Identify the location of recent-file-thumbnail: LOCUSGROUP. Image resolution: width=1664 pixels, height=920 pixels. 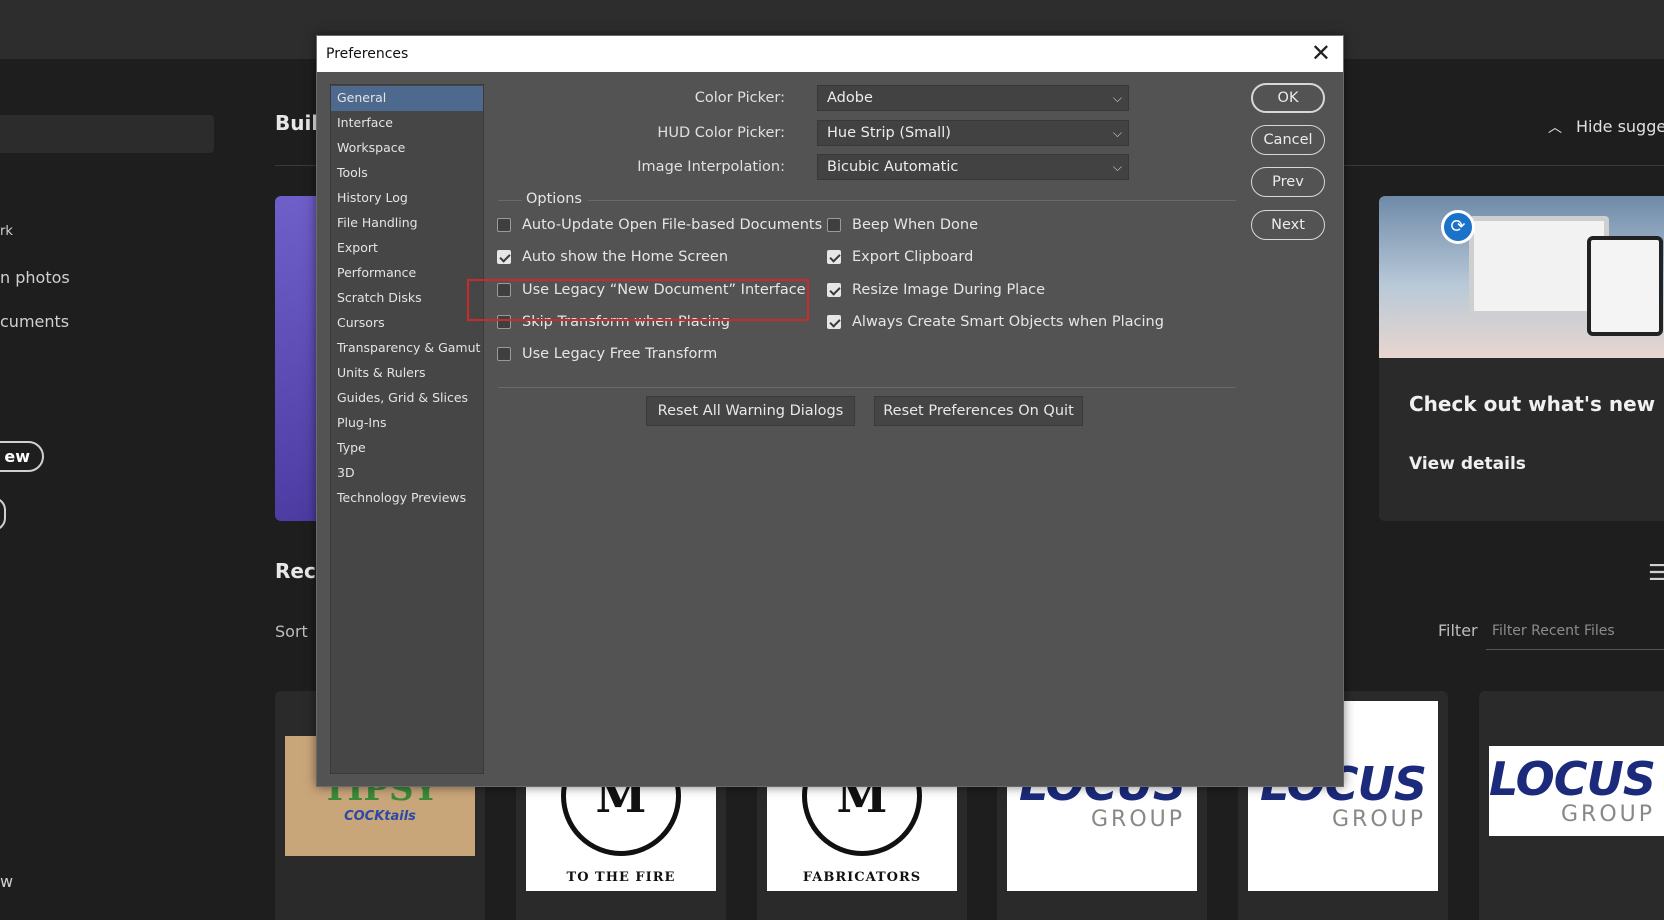
(1571, 805).